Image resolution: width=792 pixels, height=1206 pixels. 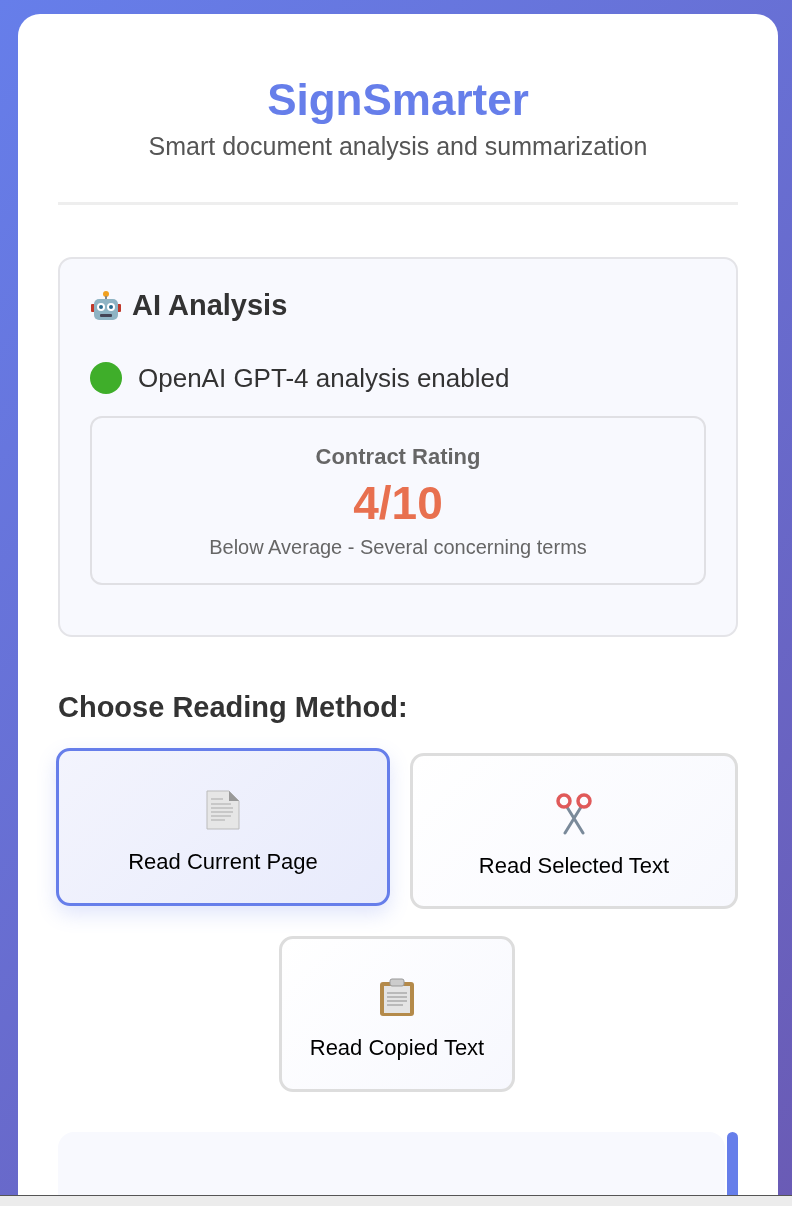 What do you see at coordinates (233, 707) in the screenshot?
I see `section-heading: Choose Reading Method:` at bounding box center [233, 707].